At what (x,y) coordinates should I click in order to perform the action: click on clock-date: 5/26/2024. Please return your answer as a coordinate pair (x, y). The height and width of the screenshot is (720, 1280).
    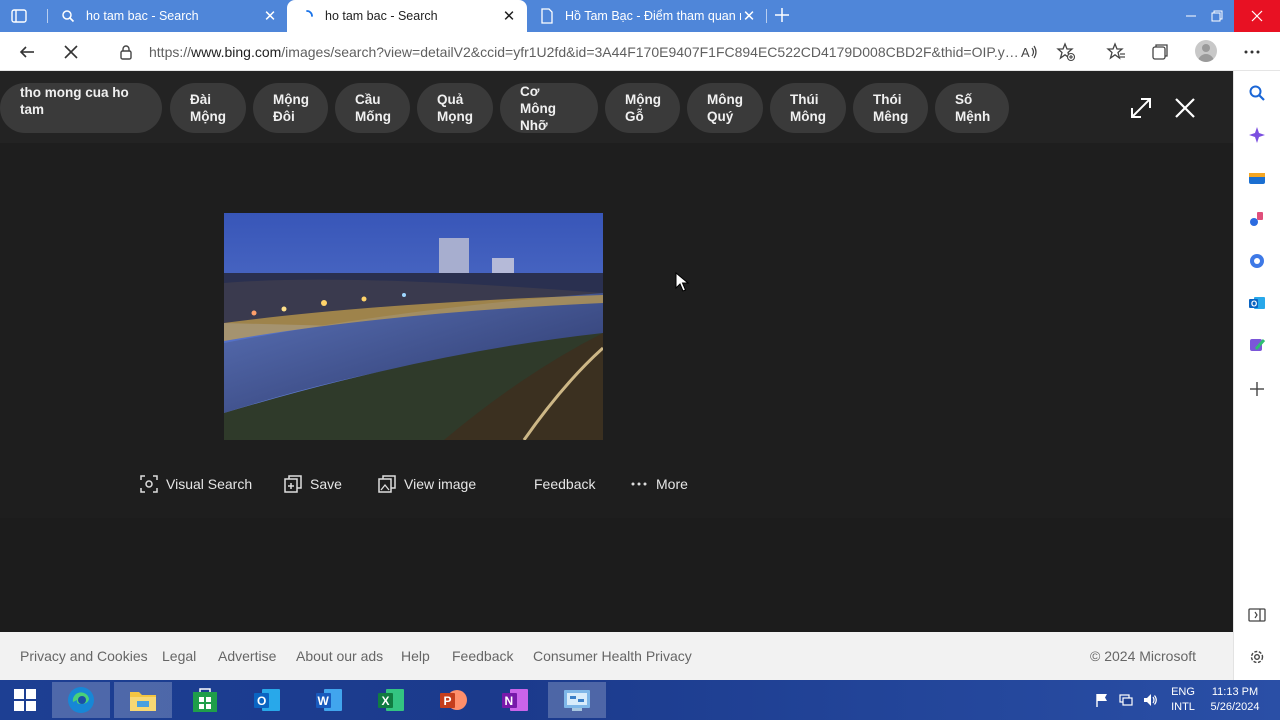
    Looking at the image, I should click on (1235, 707).